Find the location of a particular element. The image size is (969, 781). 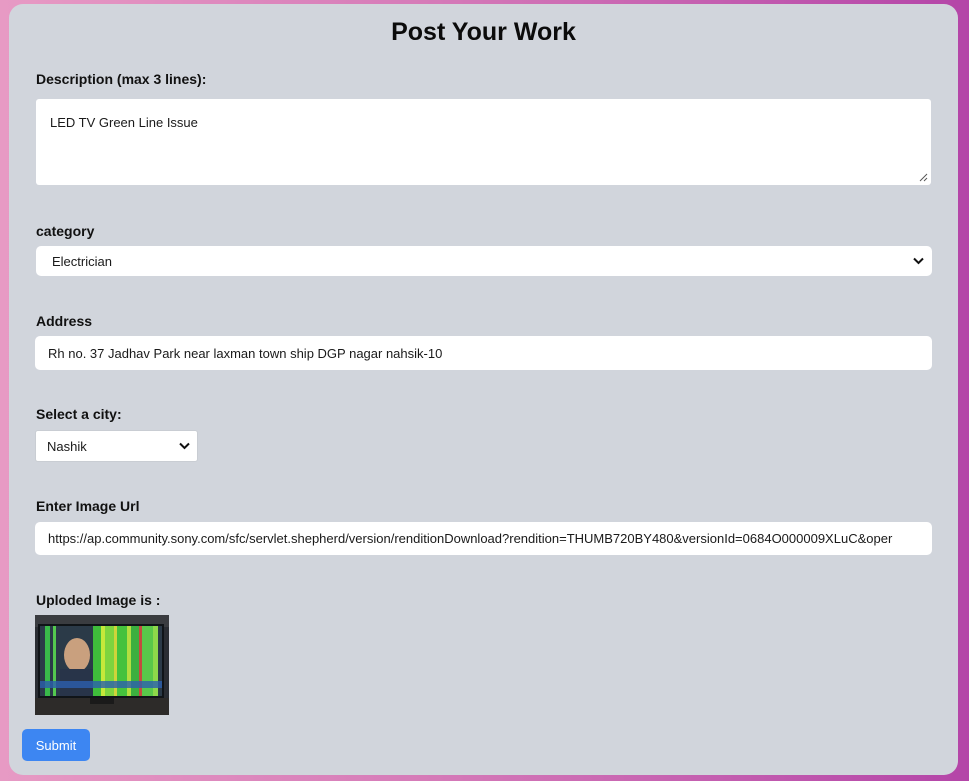

city-label: Select a city: is located at coordinates (79, 414).